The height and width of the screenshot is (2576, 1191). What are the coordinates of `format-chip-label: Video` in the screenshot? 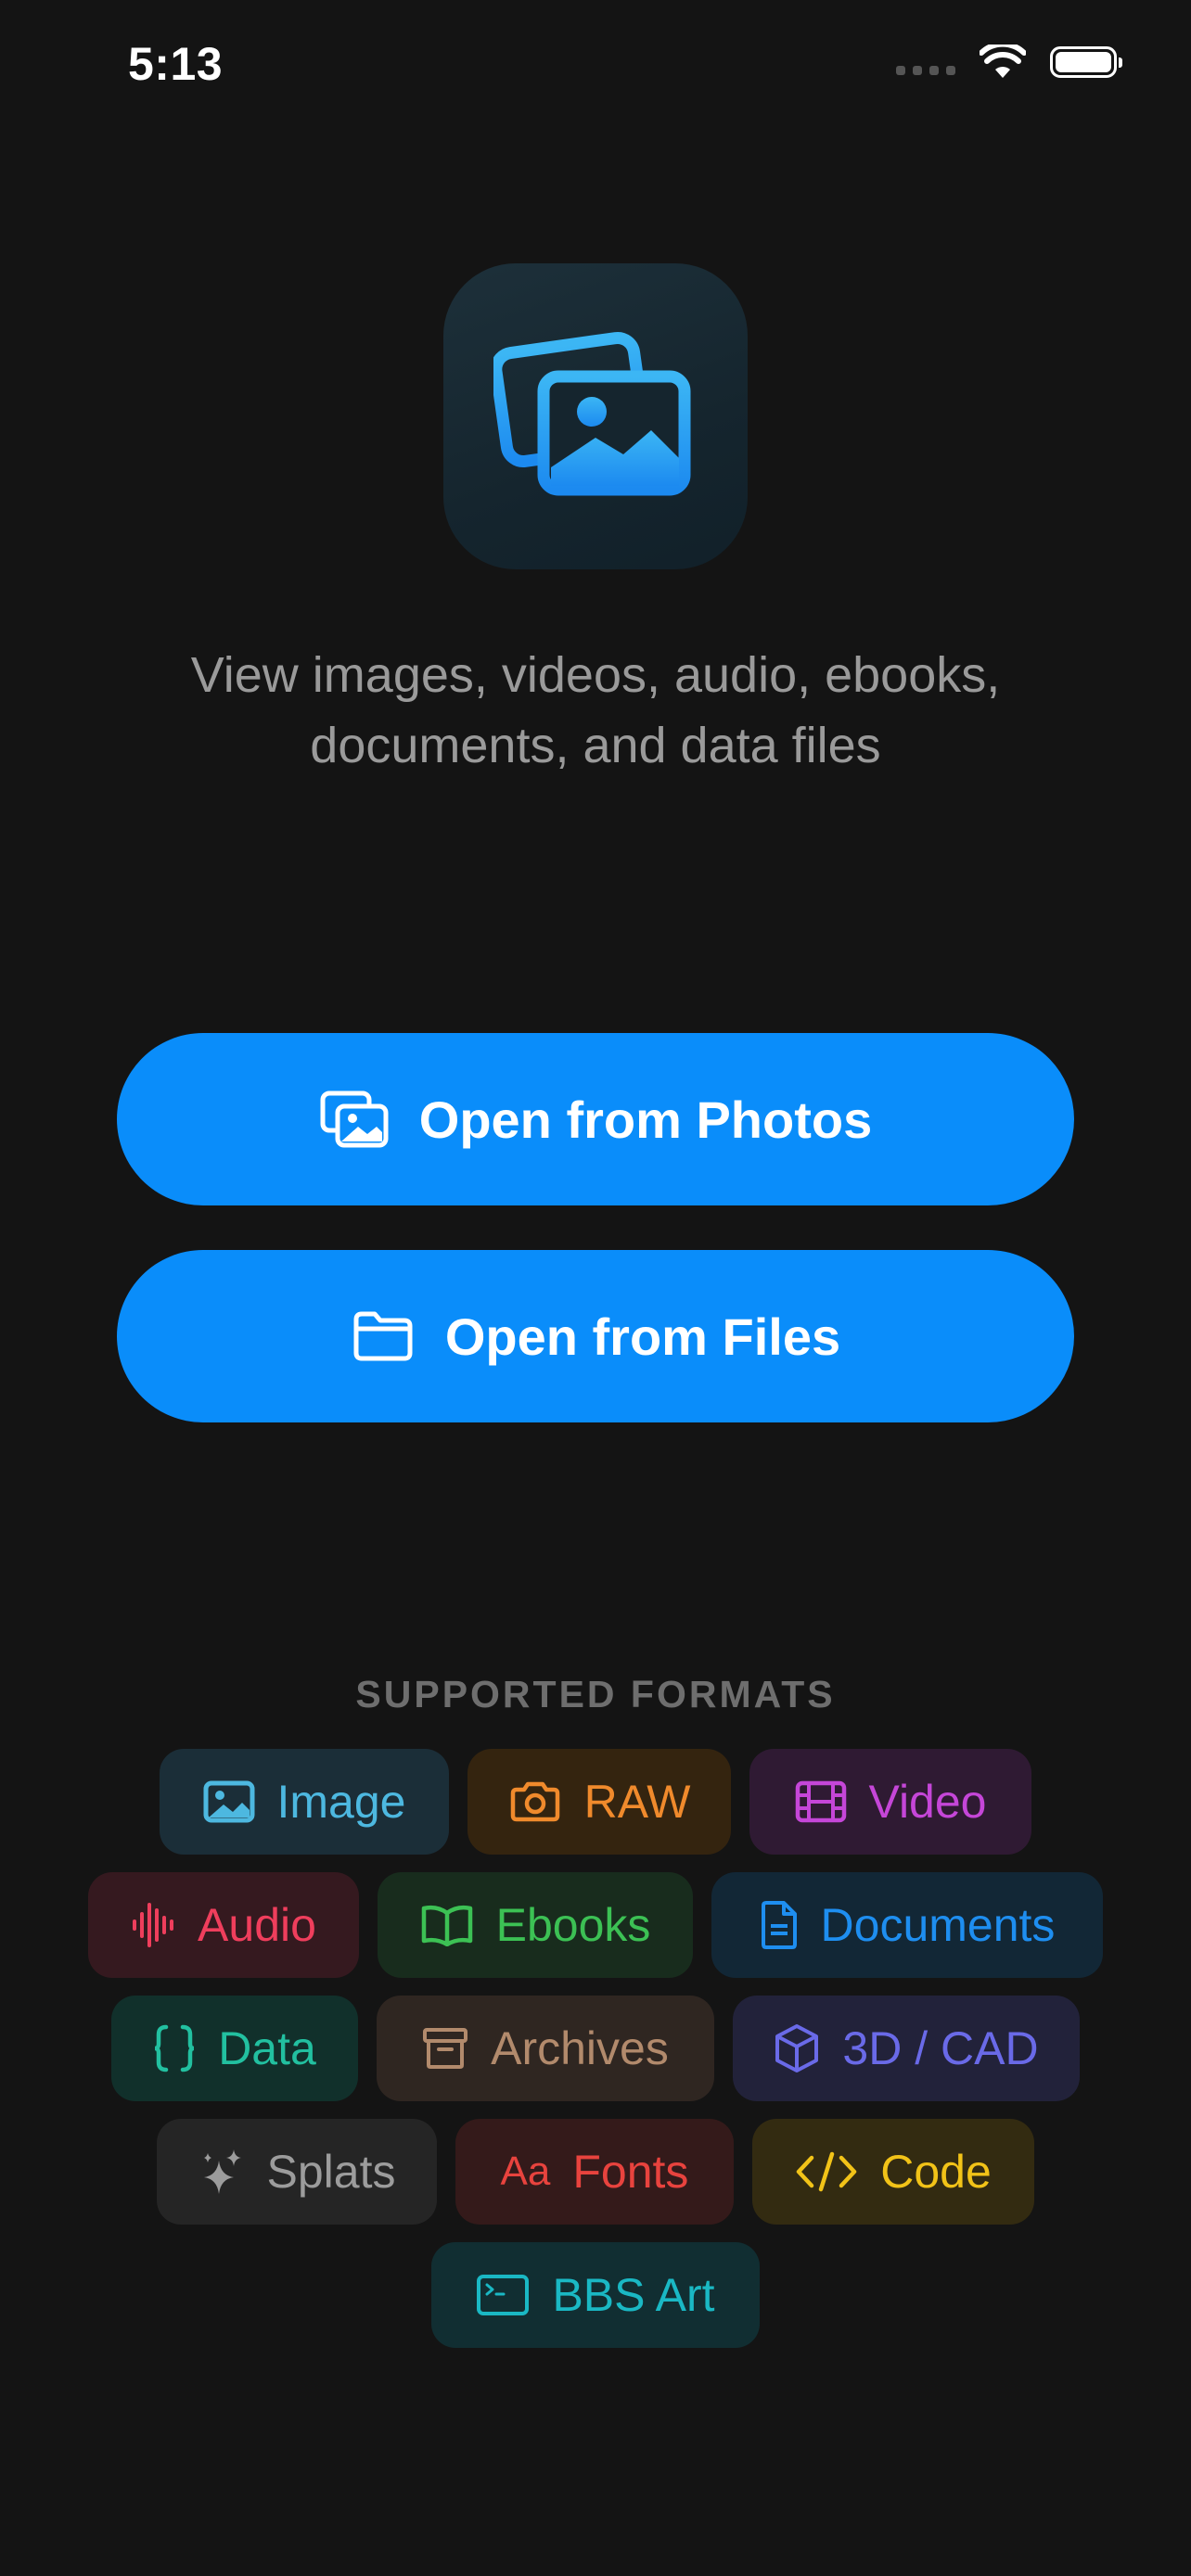 It's located at (927, 1802).